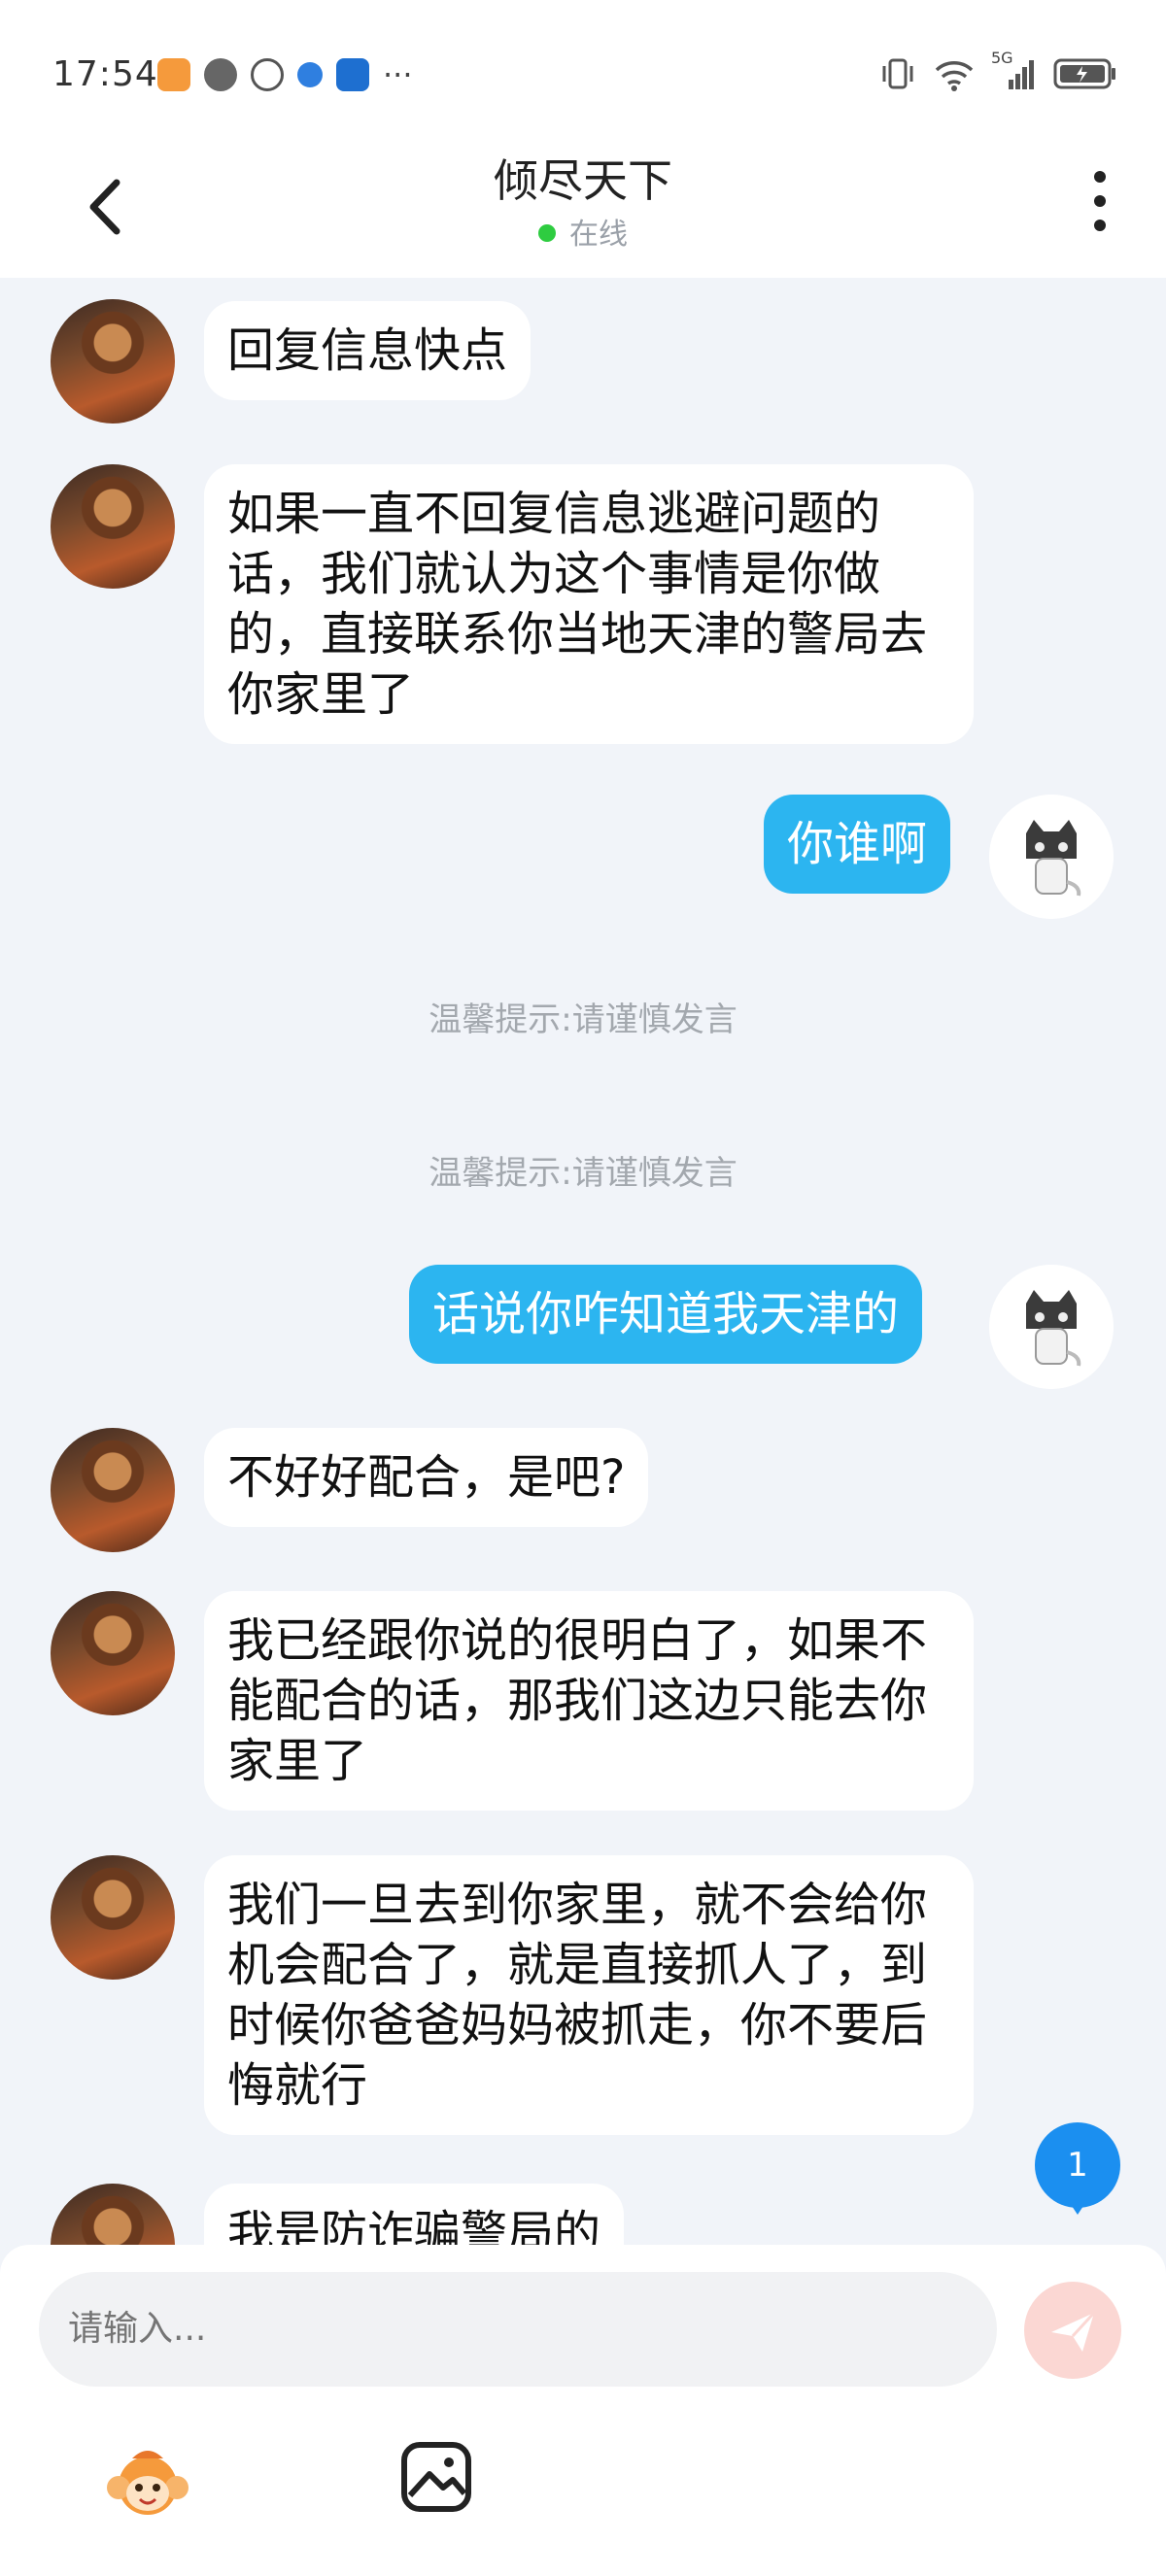 This screenshot has height=2576, width=1166. I want to click on signal-icon, so click(1021, 74).